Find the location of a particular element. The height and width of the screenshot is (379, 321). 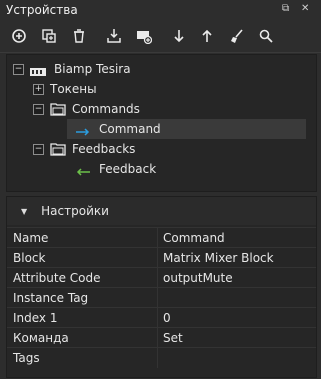

devices-toolbar is located at coordinates (160, 36).